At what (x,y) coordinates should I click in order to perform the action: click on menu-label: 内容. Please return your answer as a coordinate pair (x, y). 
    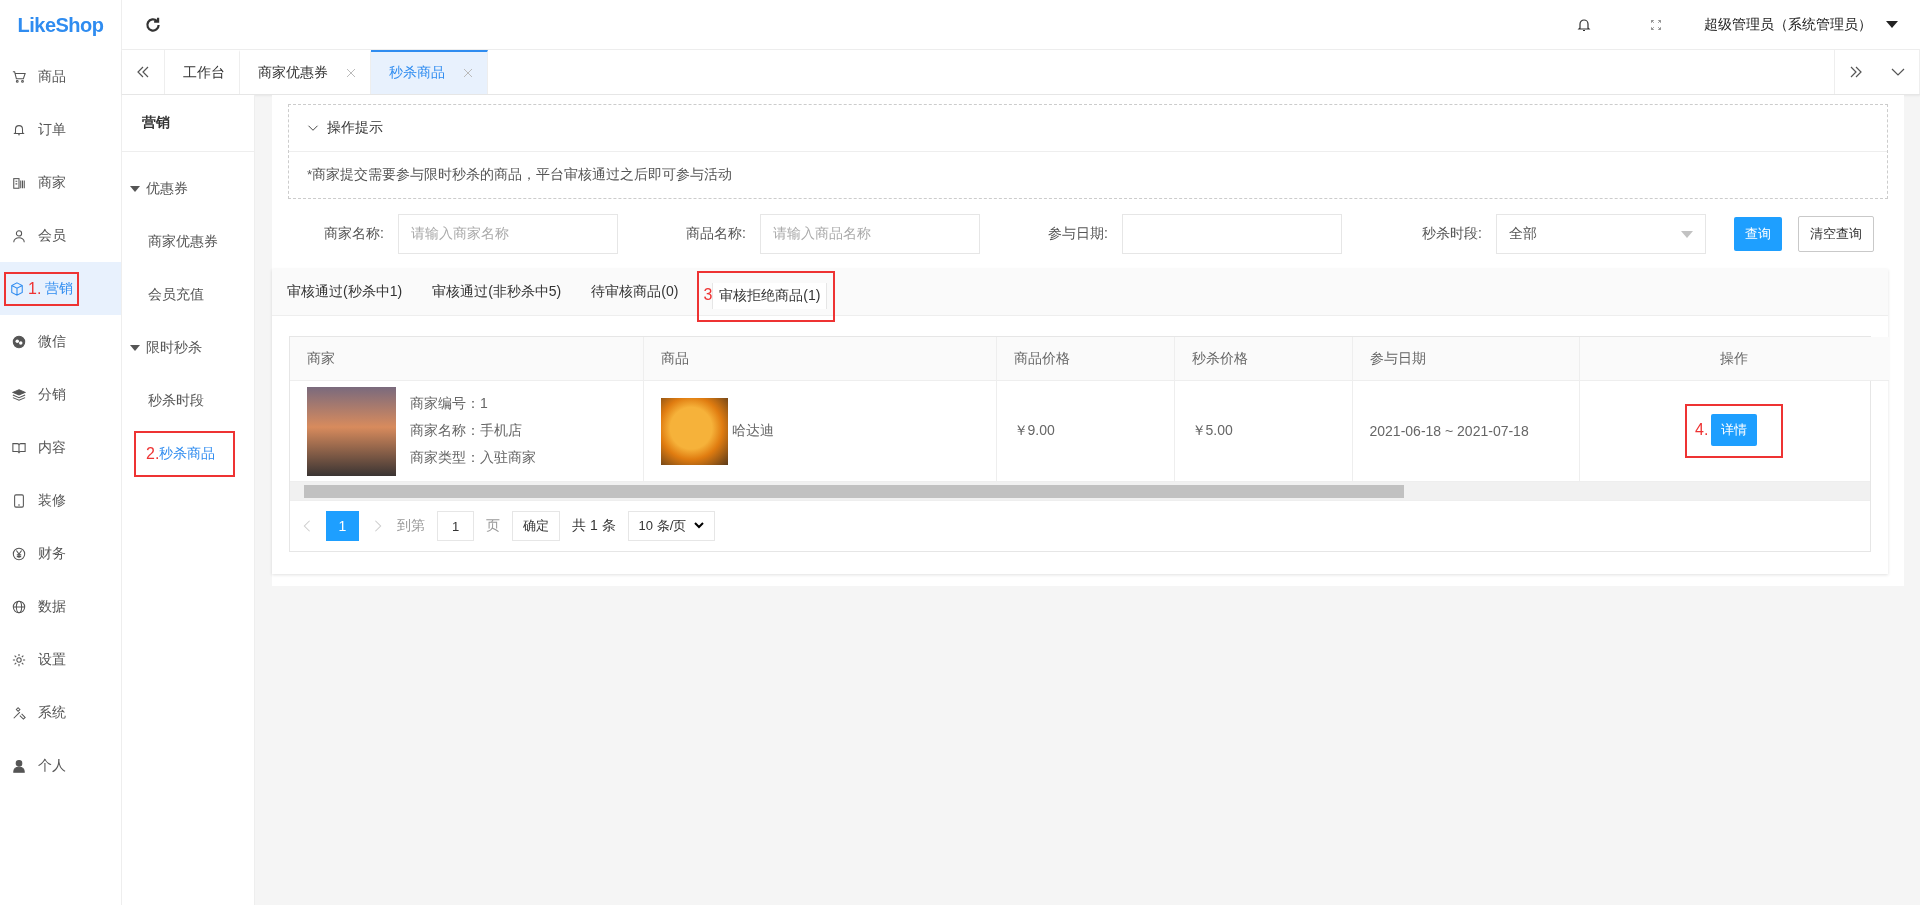
    Looking at the image, I should click on (52, 447).